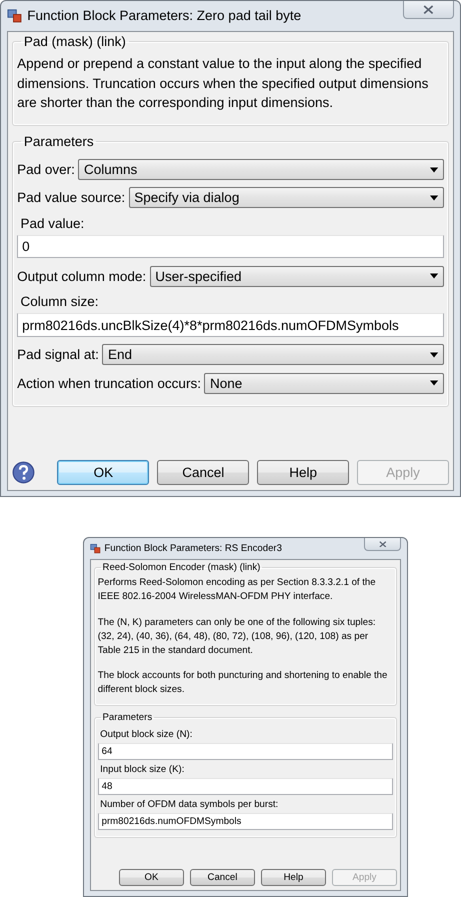  What do you see at coordinates (53, 223) in the screenshot?
I see `field-label: Pad value:` at bounding box center [53, 223].